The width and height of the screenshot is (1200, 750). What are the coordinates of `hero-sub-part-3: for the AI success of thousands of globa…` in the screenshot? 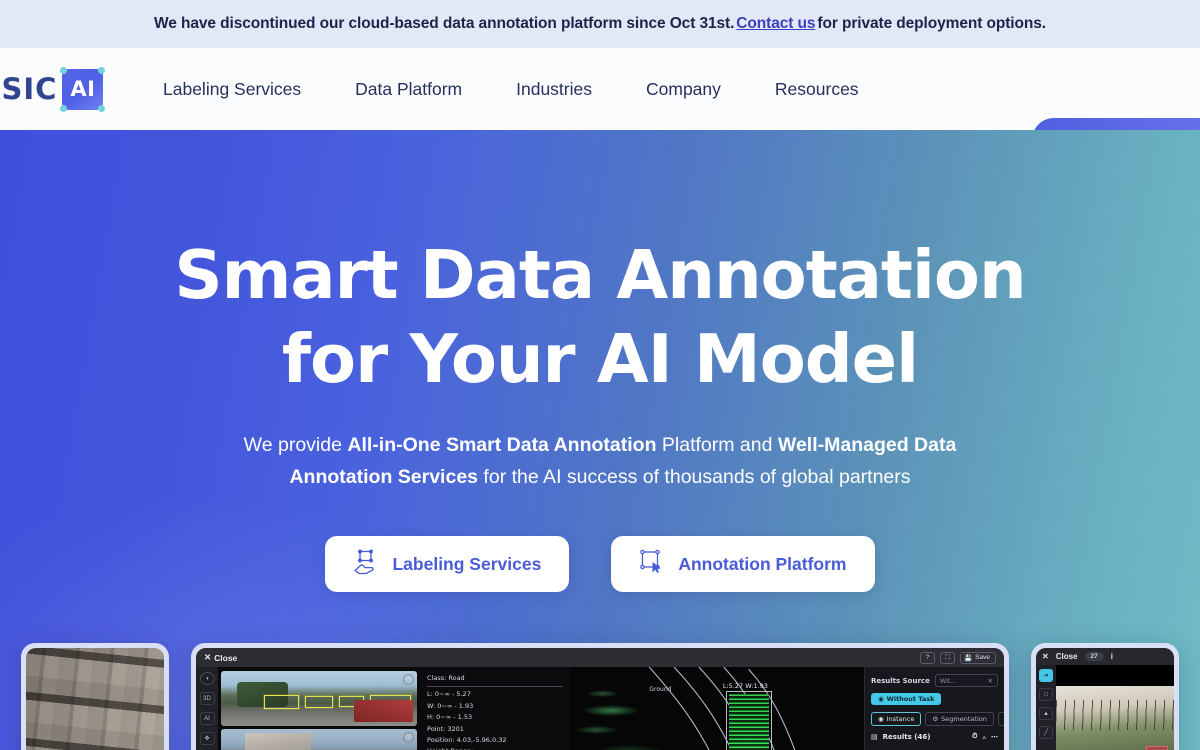 It's located at (694, 477).